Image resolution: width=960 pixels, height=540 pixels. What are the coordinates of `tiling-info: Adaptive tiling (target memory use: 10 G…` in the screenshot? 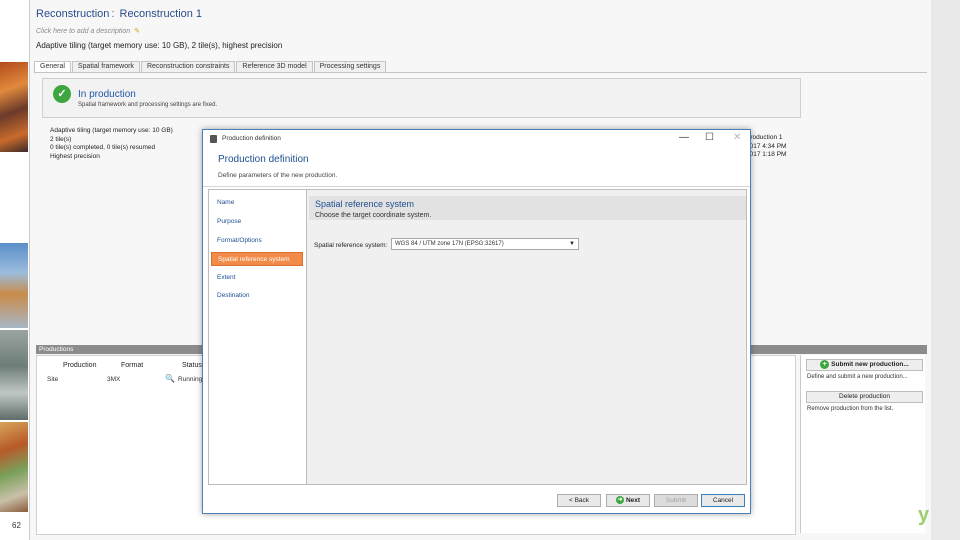 It's located at (111, 144).